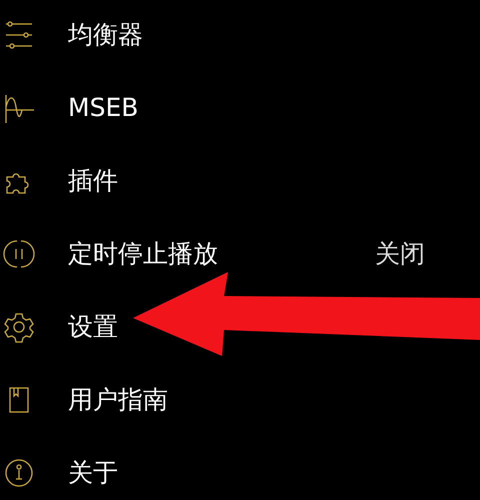 The image size is (480, 500). Describe the element at coordinates (93, 326) in the screenshot. I see `menu-item-label: 设置` at that location.